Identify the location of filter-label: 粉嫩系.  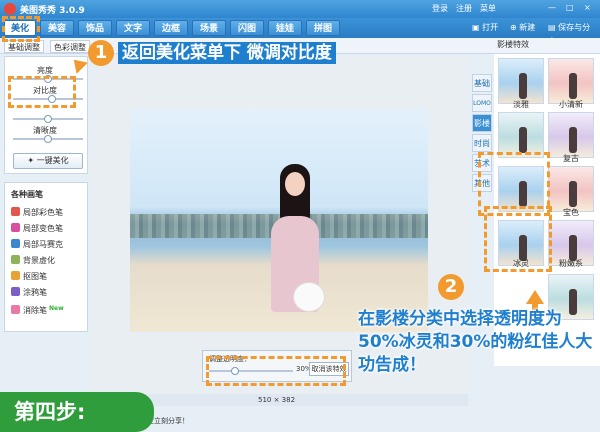
(571, 263).